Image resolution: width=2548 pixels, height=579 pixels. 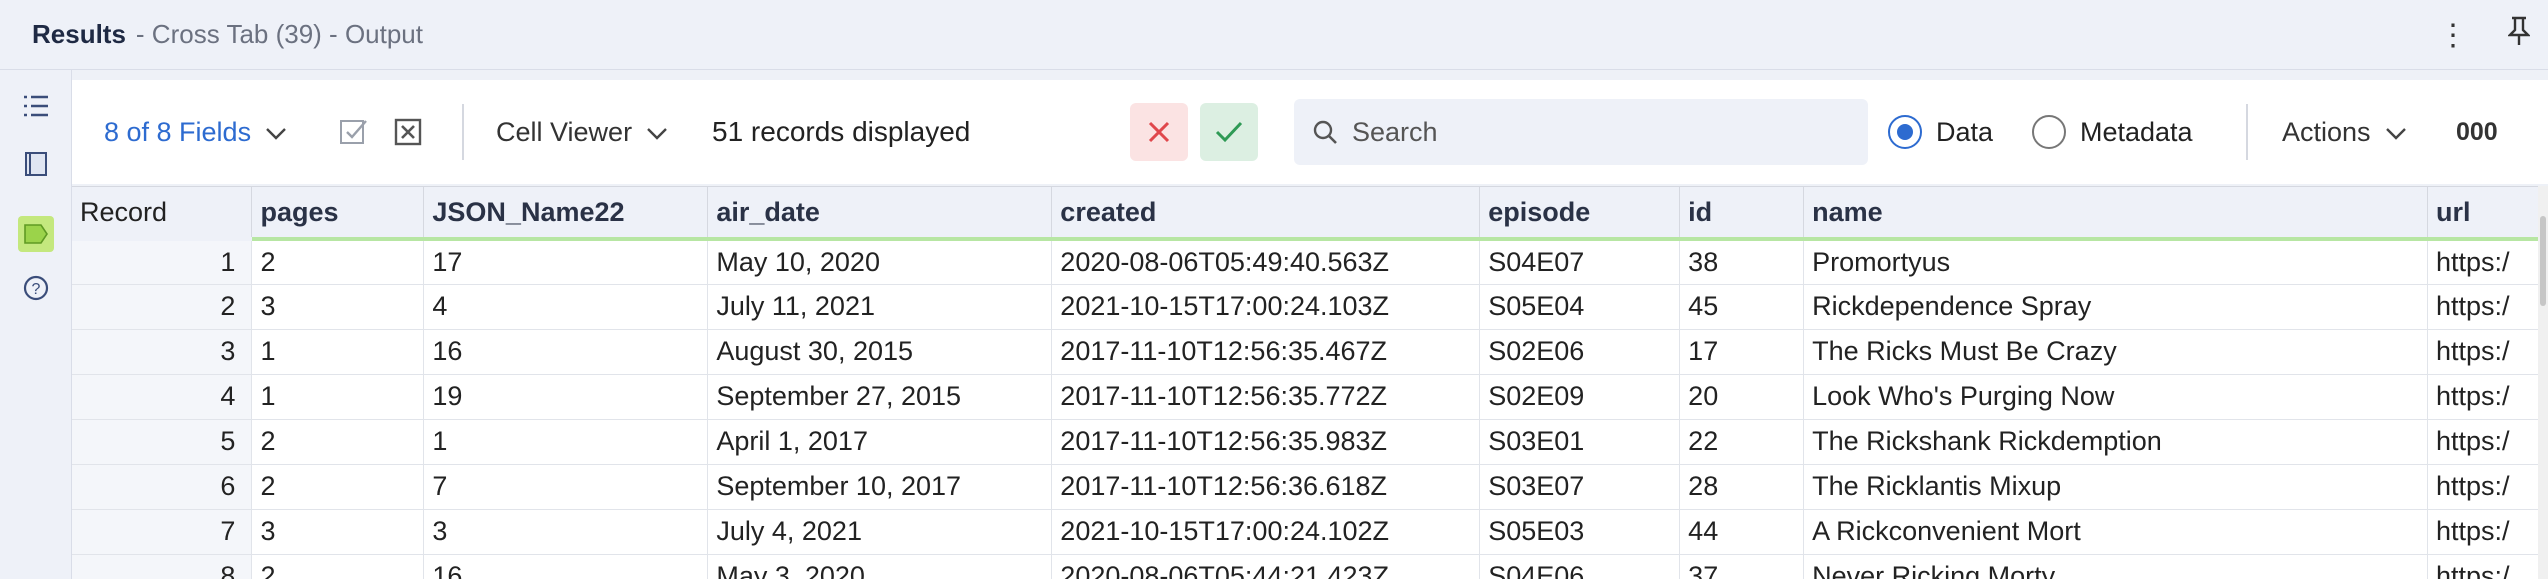 What do you see at coordinates (1266, 352) in the screenshot?
I see `cell-created: 2017-11-10T12:56:35.467Z` at bounding box center [1266, 352].